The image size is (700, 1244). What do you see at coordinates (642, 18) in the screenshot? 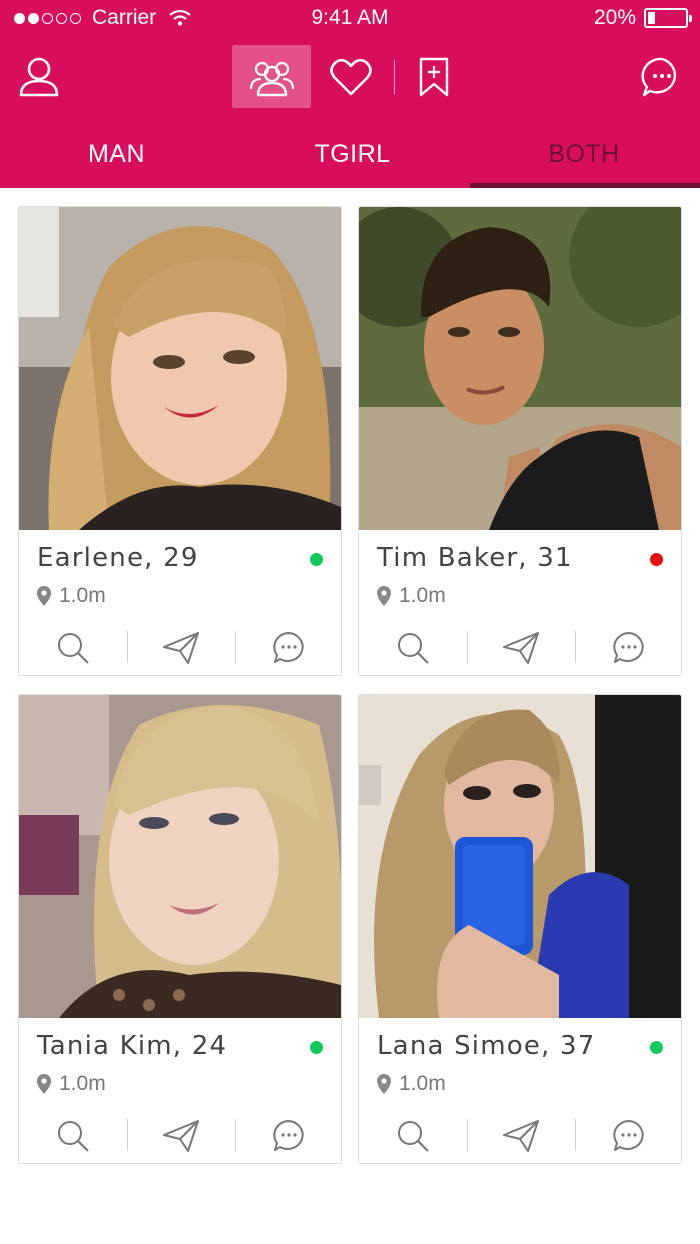
I see `battery-status: 20%` at bounding box center [642, 18].